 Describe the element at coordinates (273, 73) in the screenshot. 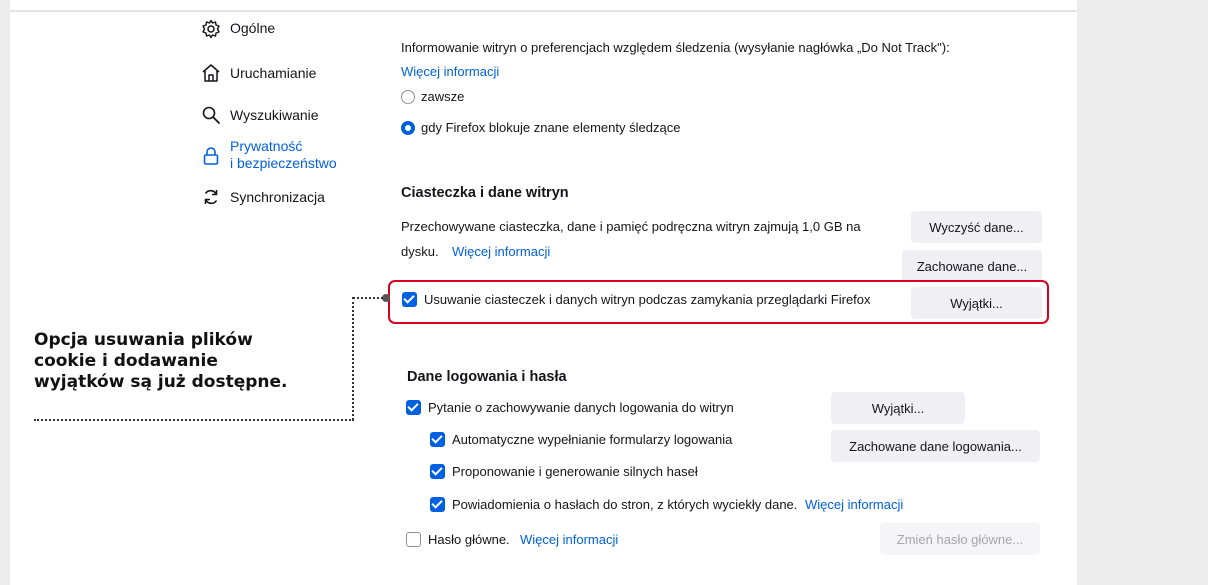

I see `sidebar-item-label: Uruchamianie` at that location.